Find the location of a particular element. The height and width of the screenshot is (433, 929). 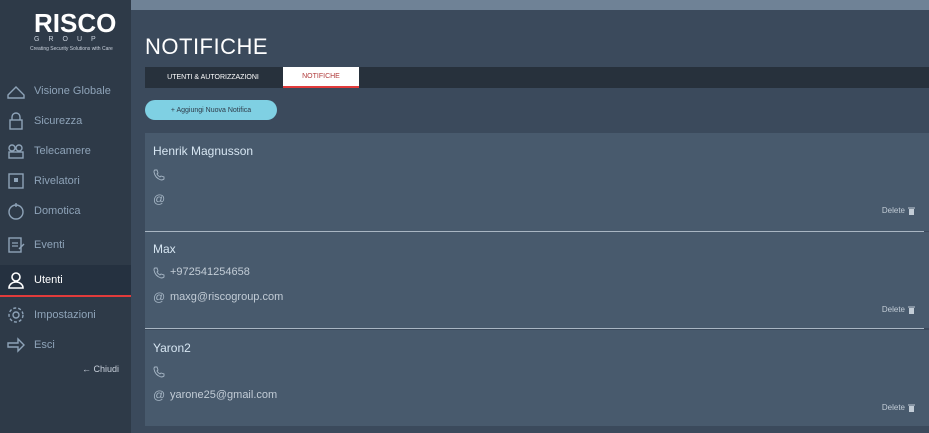

contact-email: yarone25@gmail.com is located at coordinates (224, 395).